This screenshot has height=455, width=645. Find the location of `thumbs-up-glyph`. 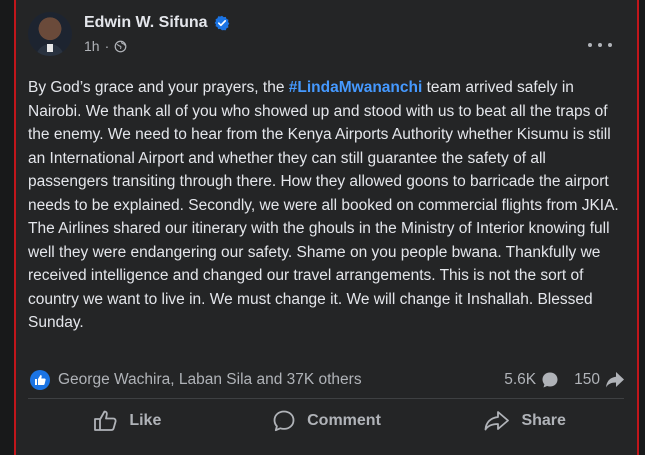

thumbs-up-glyph is located at coordinates (40, 380).